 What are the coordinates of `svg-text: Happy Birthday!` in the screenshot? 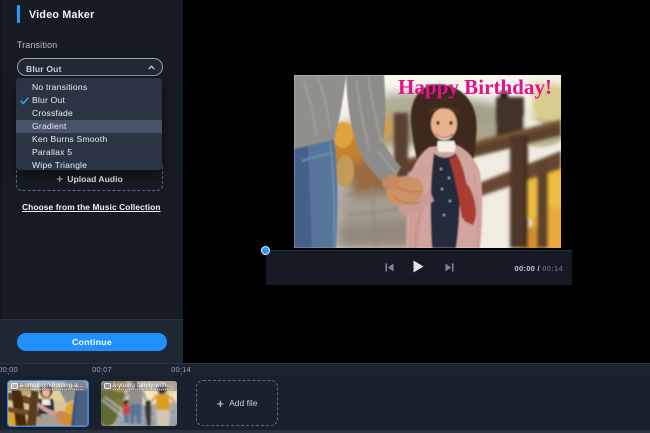 It's located at (475, 87).